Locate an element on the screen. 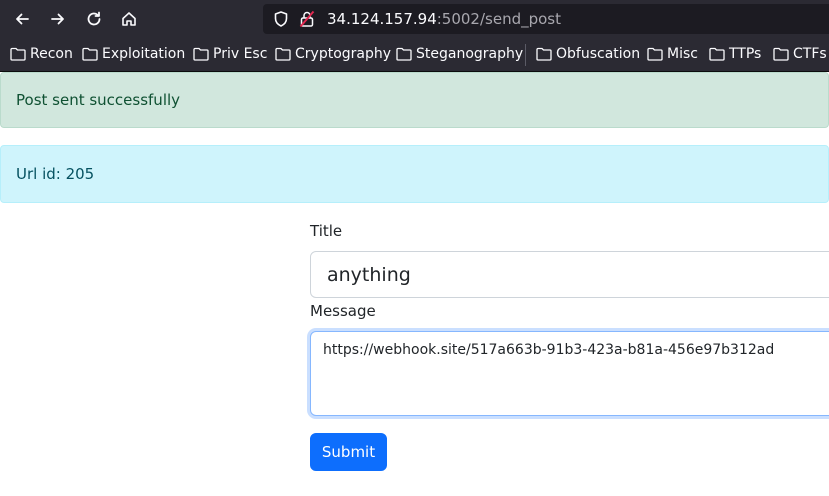 The image size is (829, 496). bookmark-steganography: Steganography is located at coordinates (459, 54).